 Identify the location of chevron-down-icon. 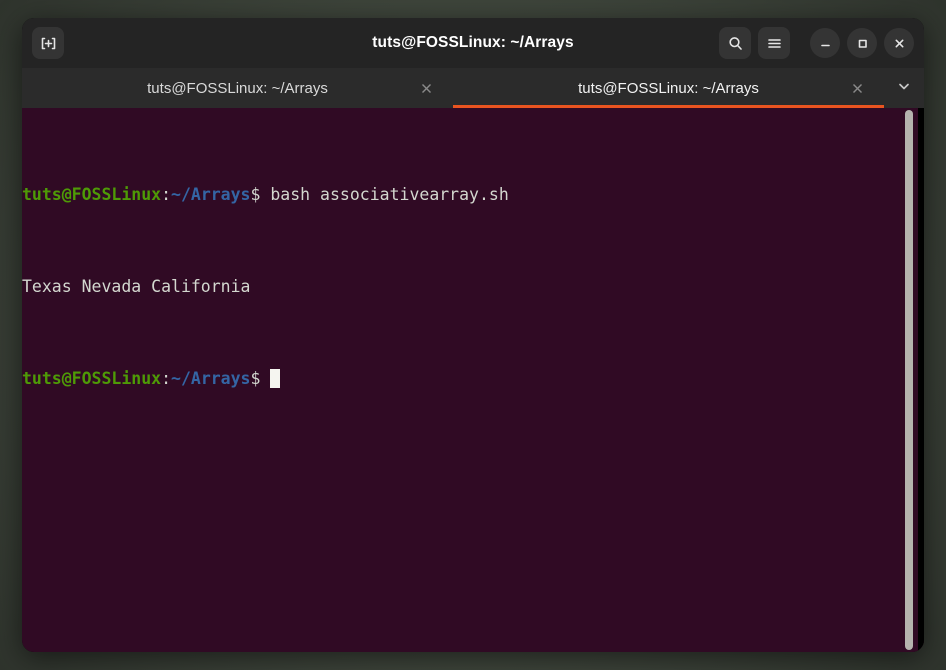
(904, 88).